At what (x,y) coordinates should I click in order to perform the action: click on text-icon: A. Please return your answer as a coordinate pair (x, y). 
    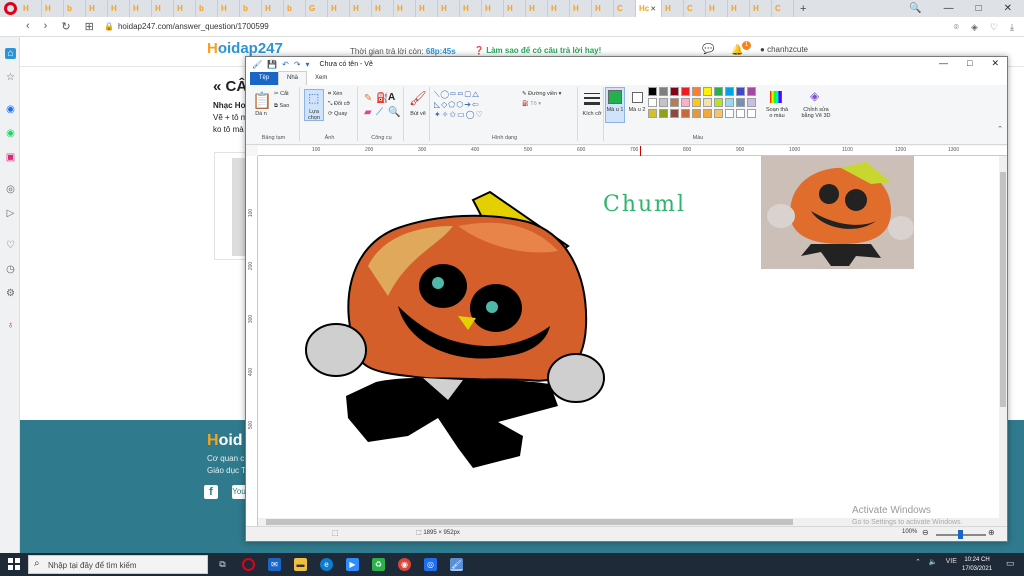
    Looking at the image, I should click on (391, 97).